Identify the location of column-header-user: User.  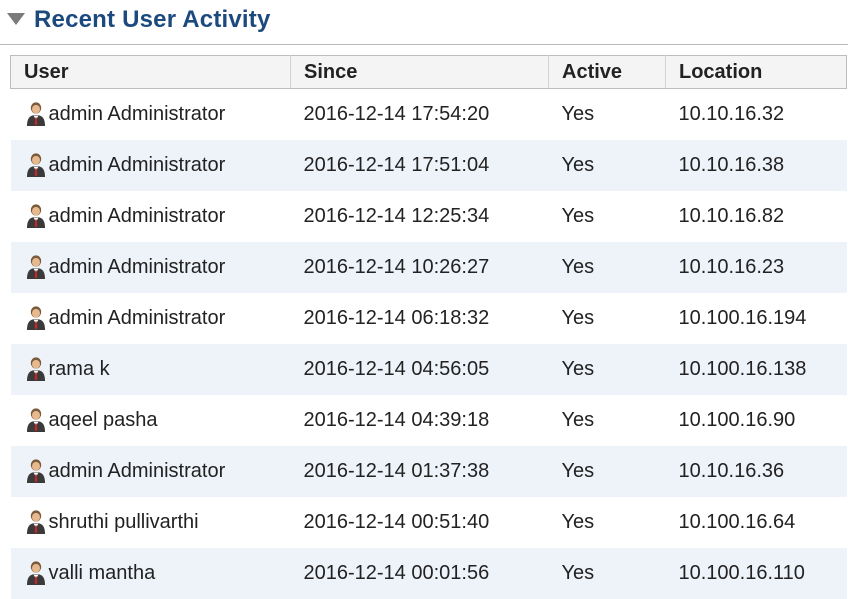
(150, 72).